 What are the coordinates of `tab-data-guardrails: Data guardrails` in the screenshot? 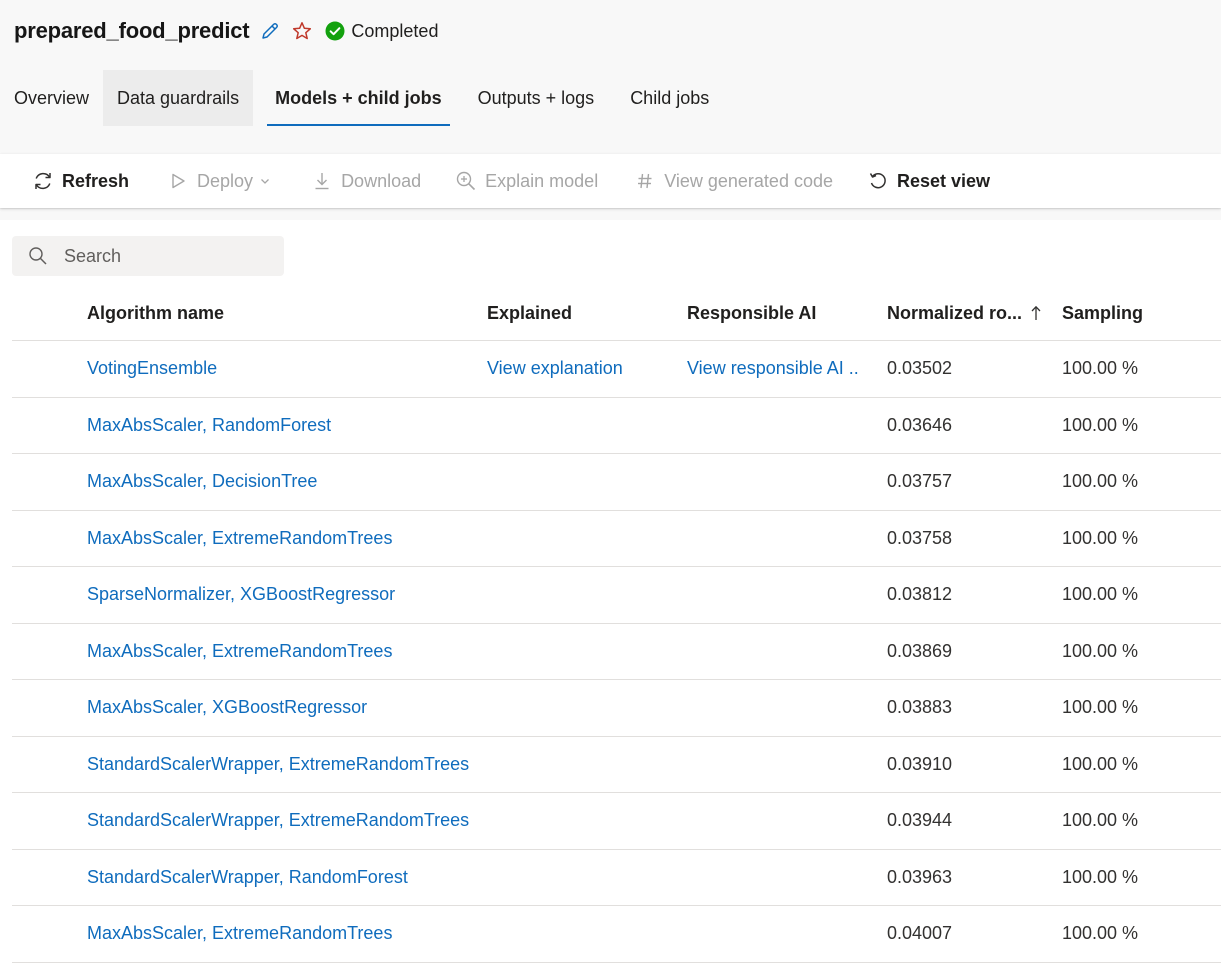 It's located at (178, 98).